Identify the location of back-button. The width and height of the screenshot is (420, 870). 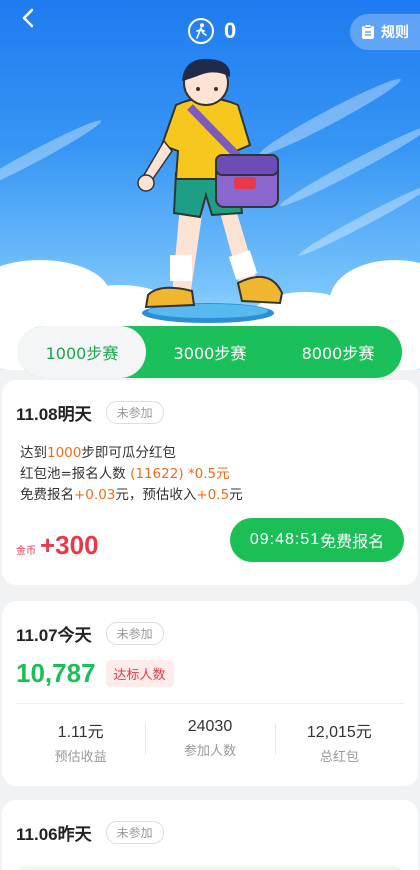
(28, 18).